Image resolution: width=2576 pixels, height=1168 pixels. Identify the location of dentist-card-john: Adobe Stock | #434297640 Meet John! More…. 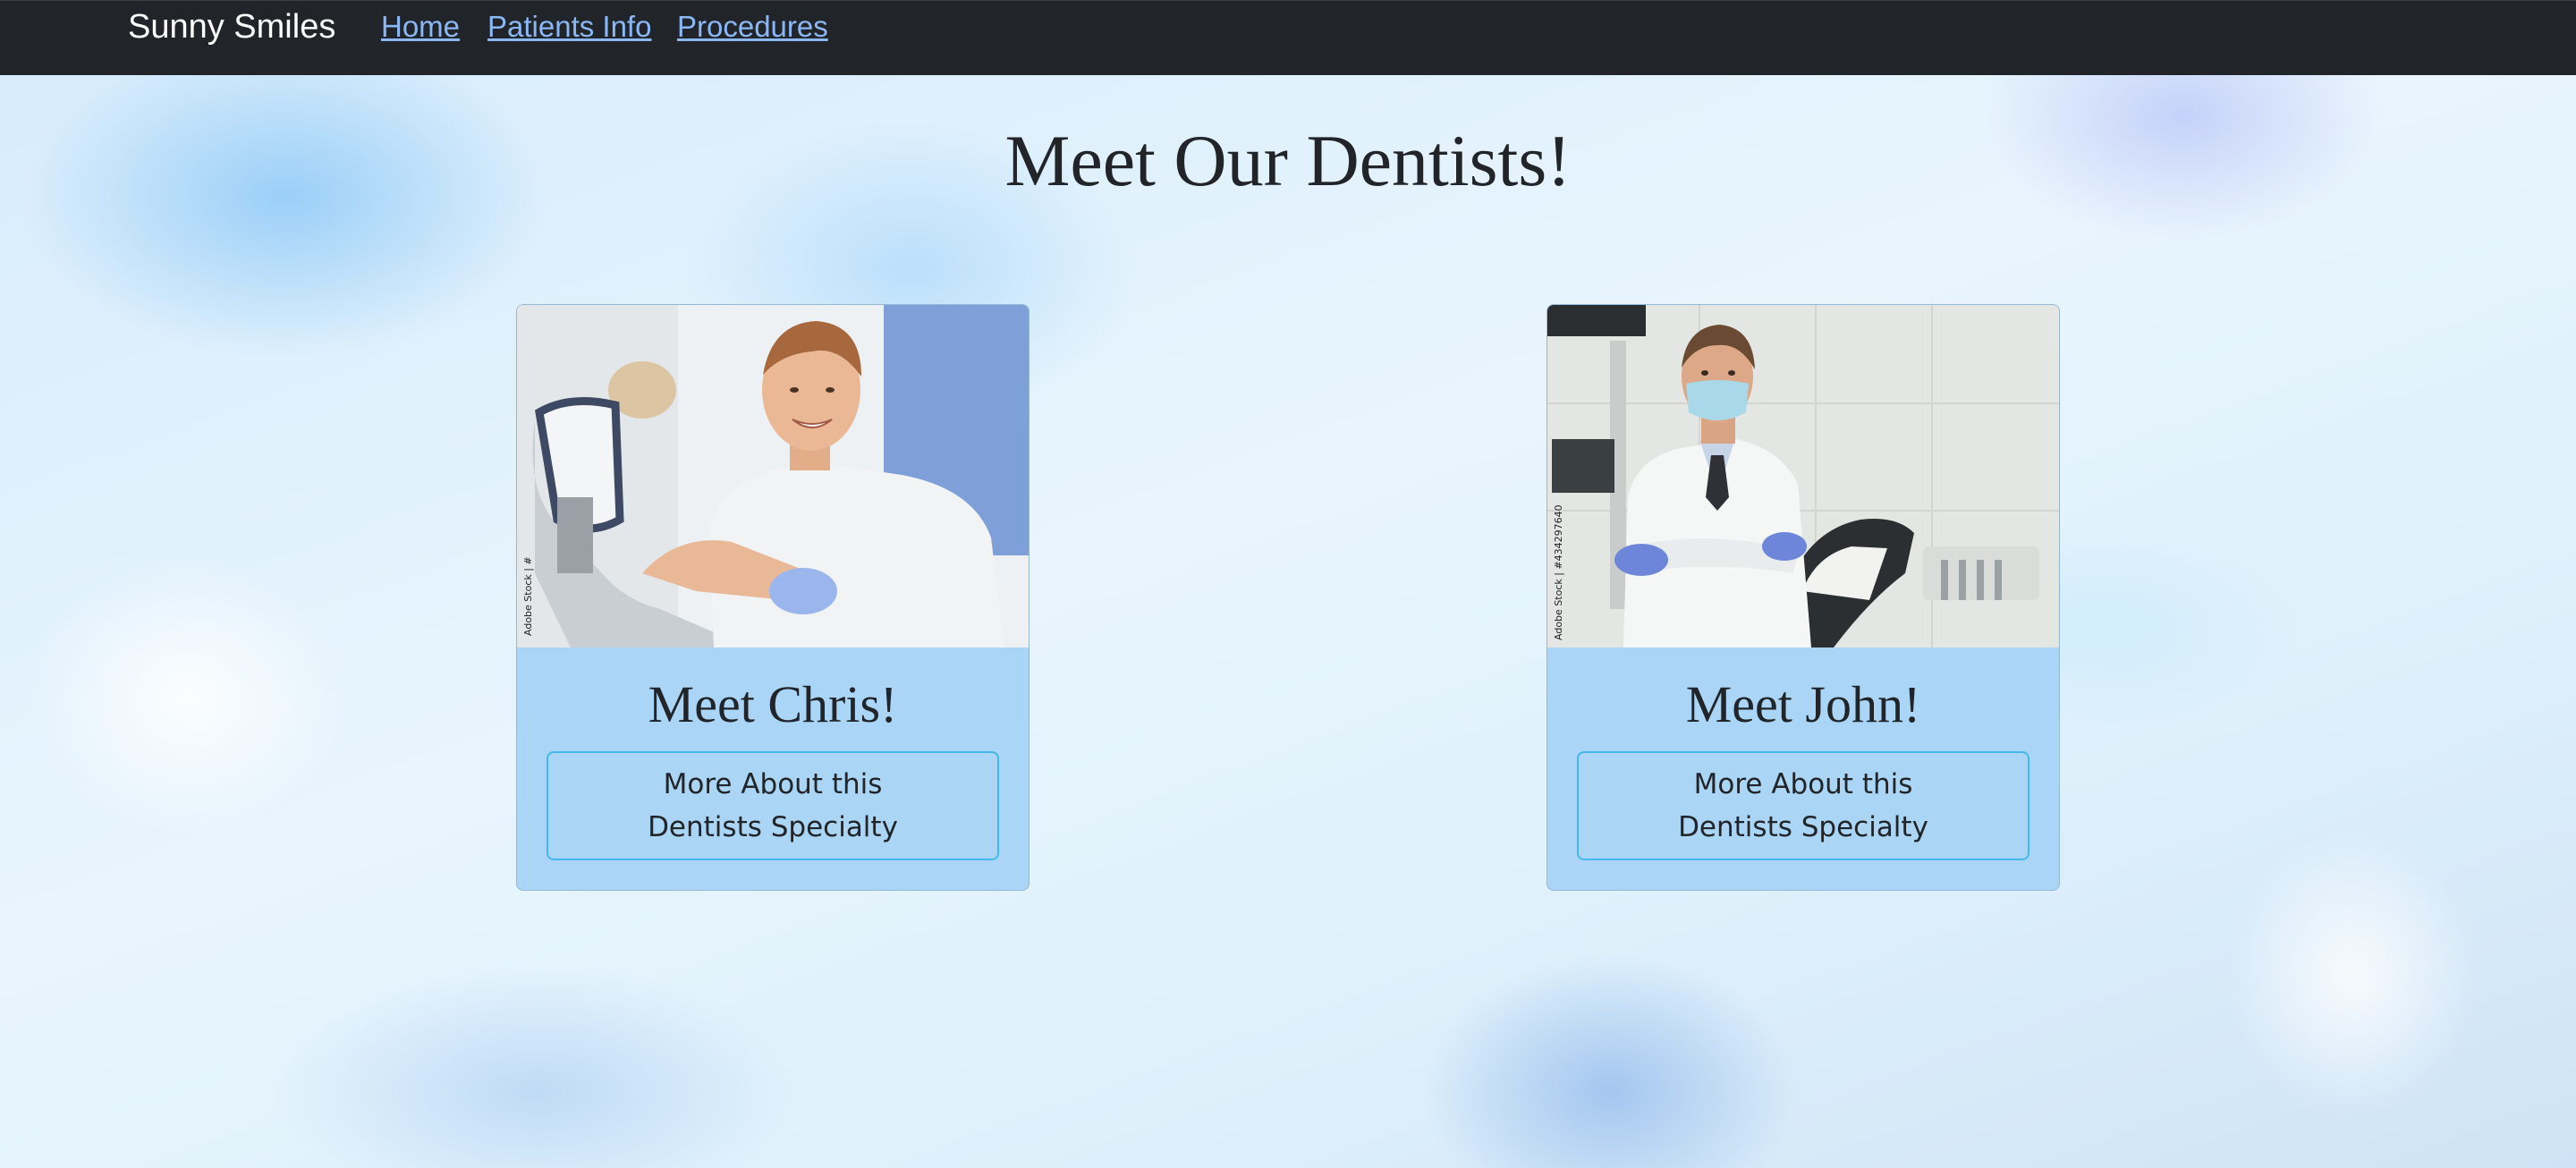
(1803, 597).